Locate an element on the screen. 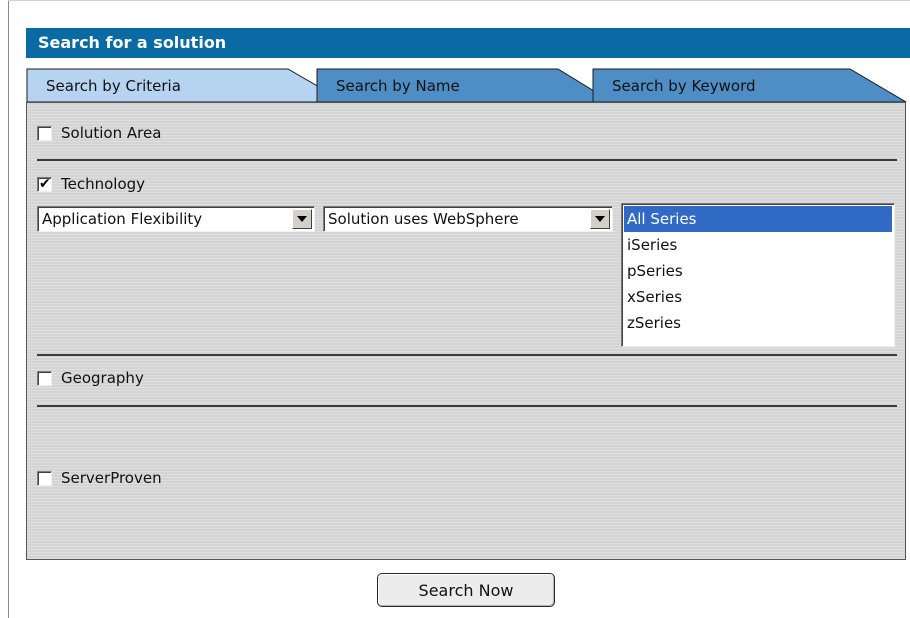  solution-area-row: Solution Area is located at coordinates (99, 133).